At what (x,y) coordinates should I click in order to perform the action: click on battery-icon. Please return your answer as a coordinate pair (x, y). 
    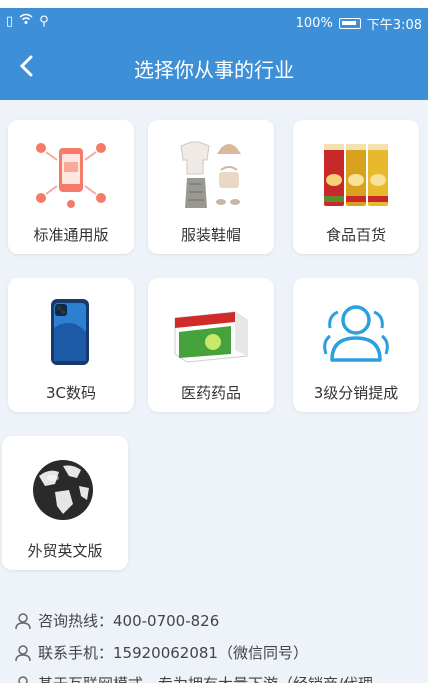
    Looking at the image, I should click on (349, 23).